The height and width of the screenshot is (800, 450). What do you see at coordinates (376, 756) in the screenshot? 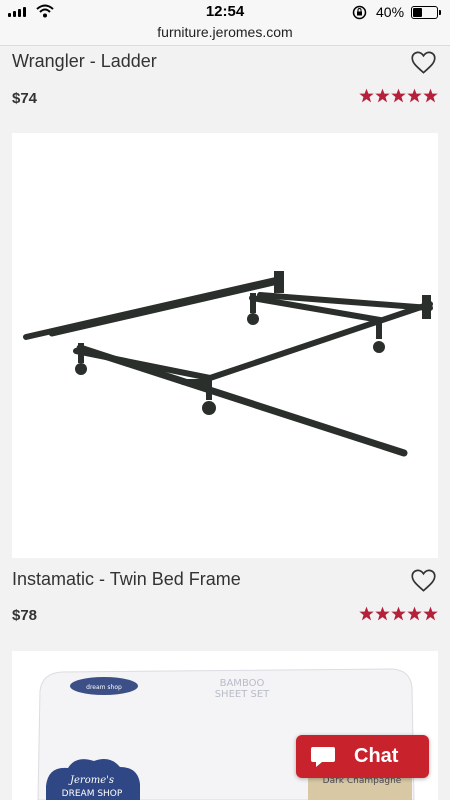
I see `chat-label: Chat` at bounding box center [376, 756].